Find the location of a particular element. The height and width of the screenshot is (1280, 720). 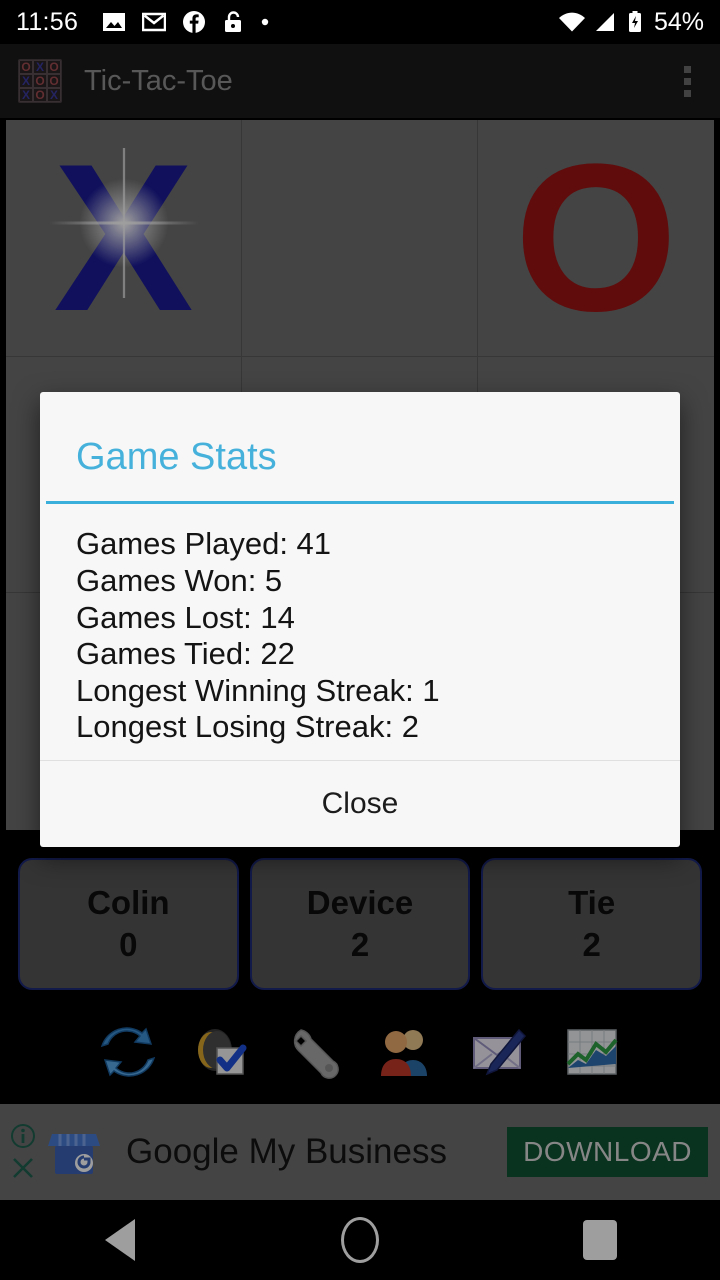

stat-games-won: Games Won: 5 is located at coordinates (179, 580).